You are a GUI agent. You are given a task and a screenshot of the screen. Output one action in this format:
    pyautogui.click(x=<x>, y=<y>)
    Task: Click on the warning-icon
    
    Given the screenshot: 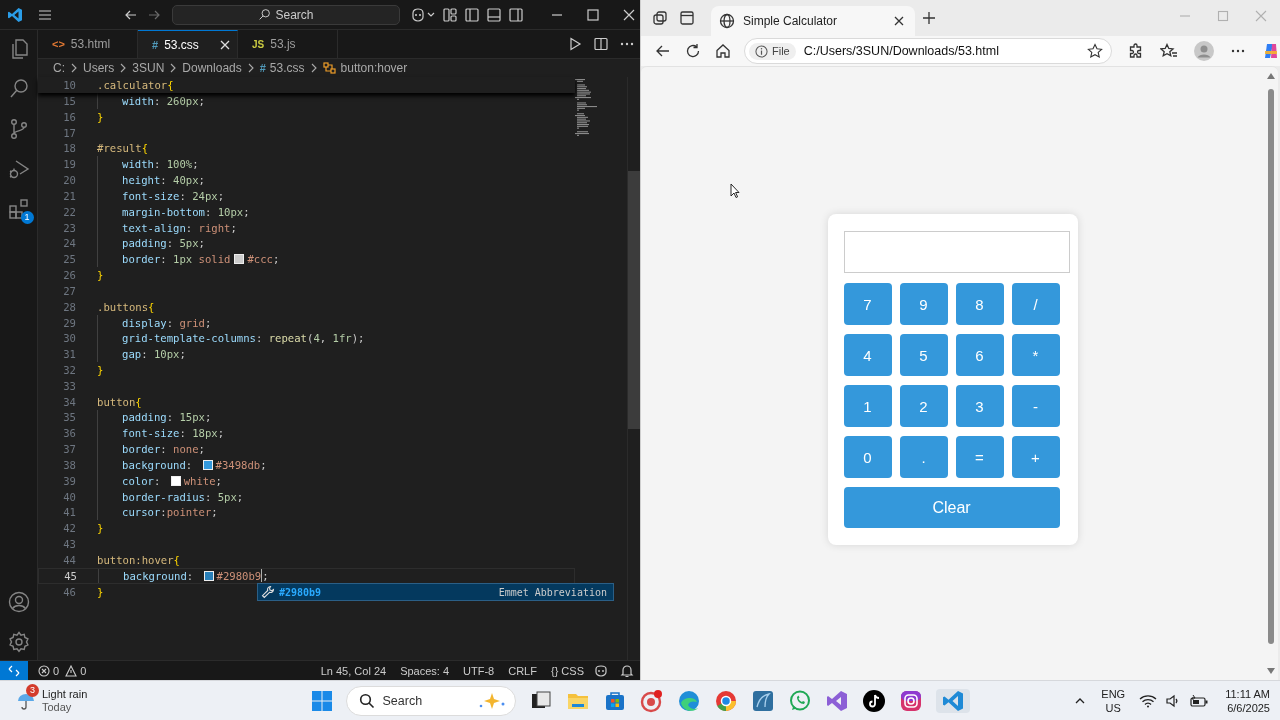 What is the action you would take?
    pyautogui.click(x=71, y=670)
    